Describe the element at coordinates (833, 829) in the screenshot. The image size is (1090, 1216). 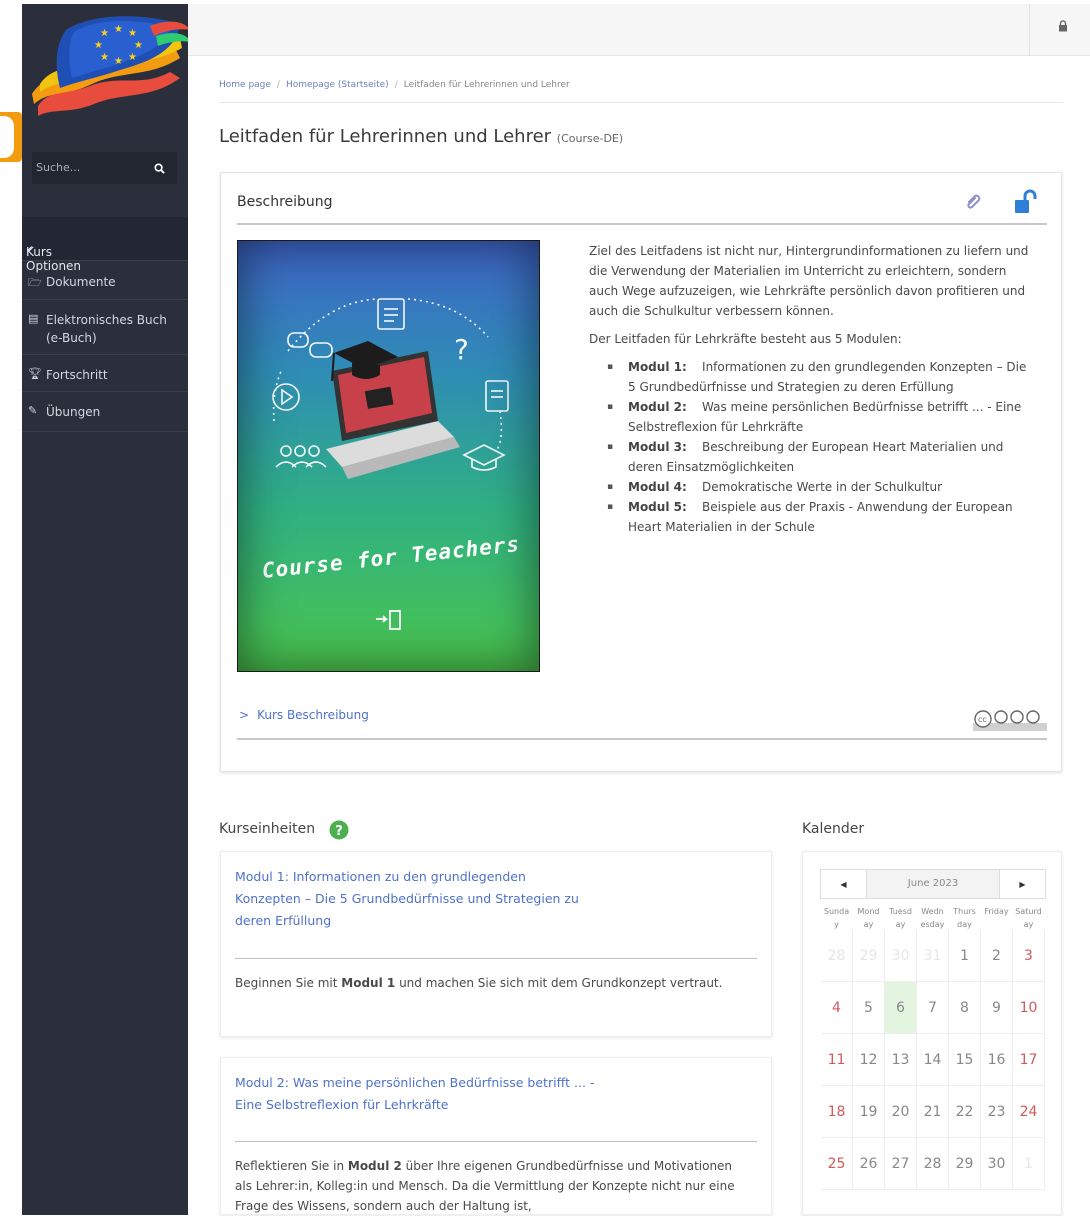
I see `calendar-heading: Kalender` at that location.